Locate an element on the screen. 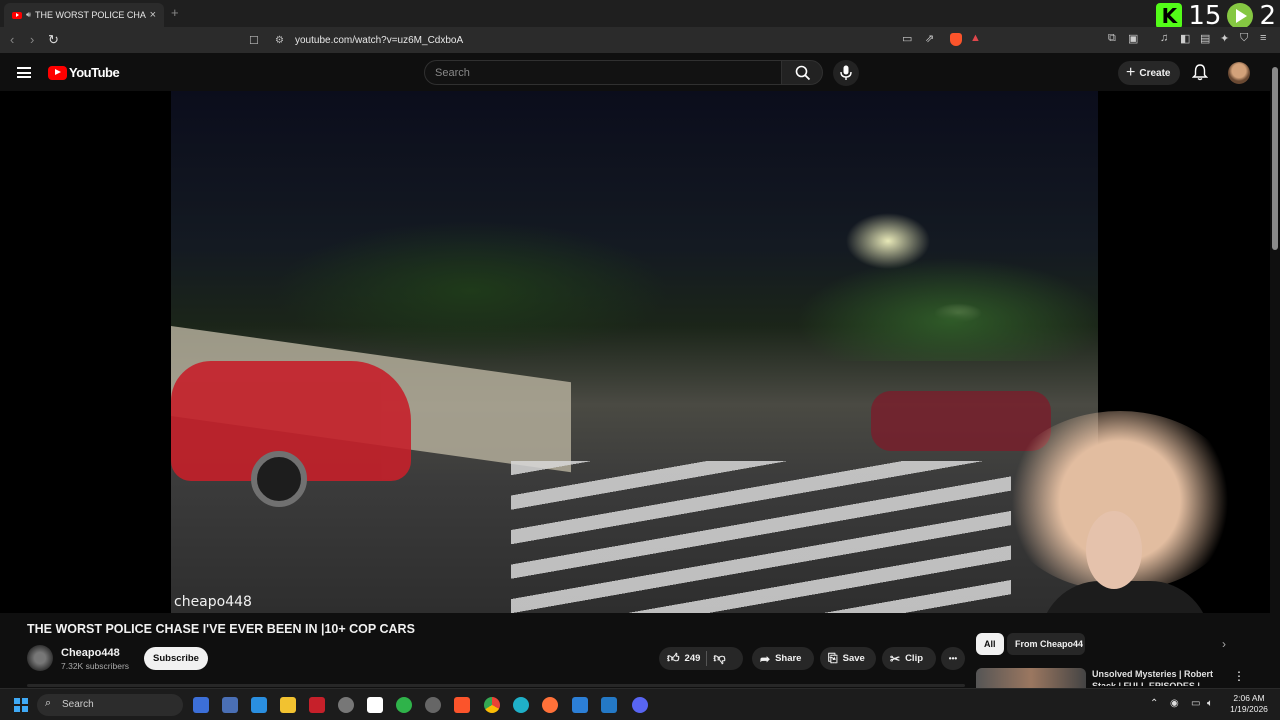 The width and height of the screenshot is (1280, 720). audio-playing-icon: 🔊︎ is located at coordinates (28, 15).